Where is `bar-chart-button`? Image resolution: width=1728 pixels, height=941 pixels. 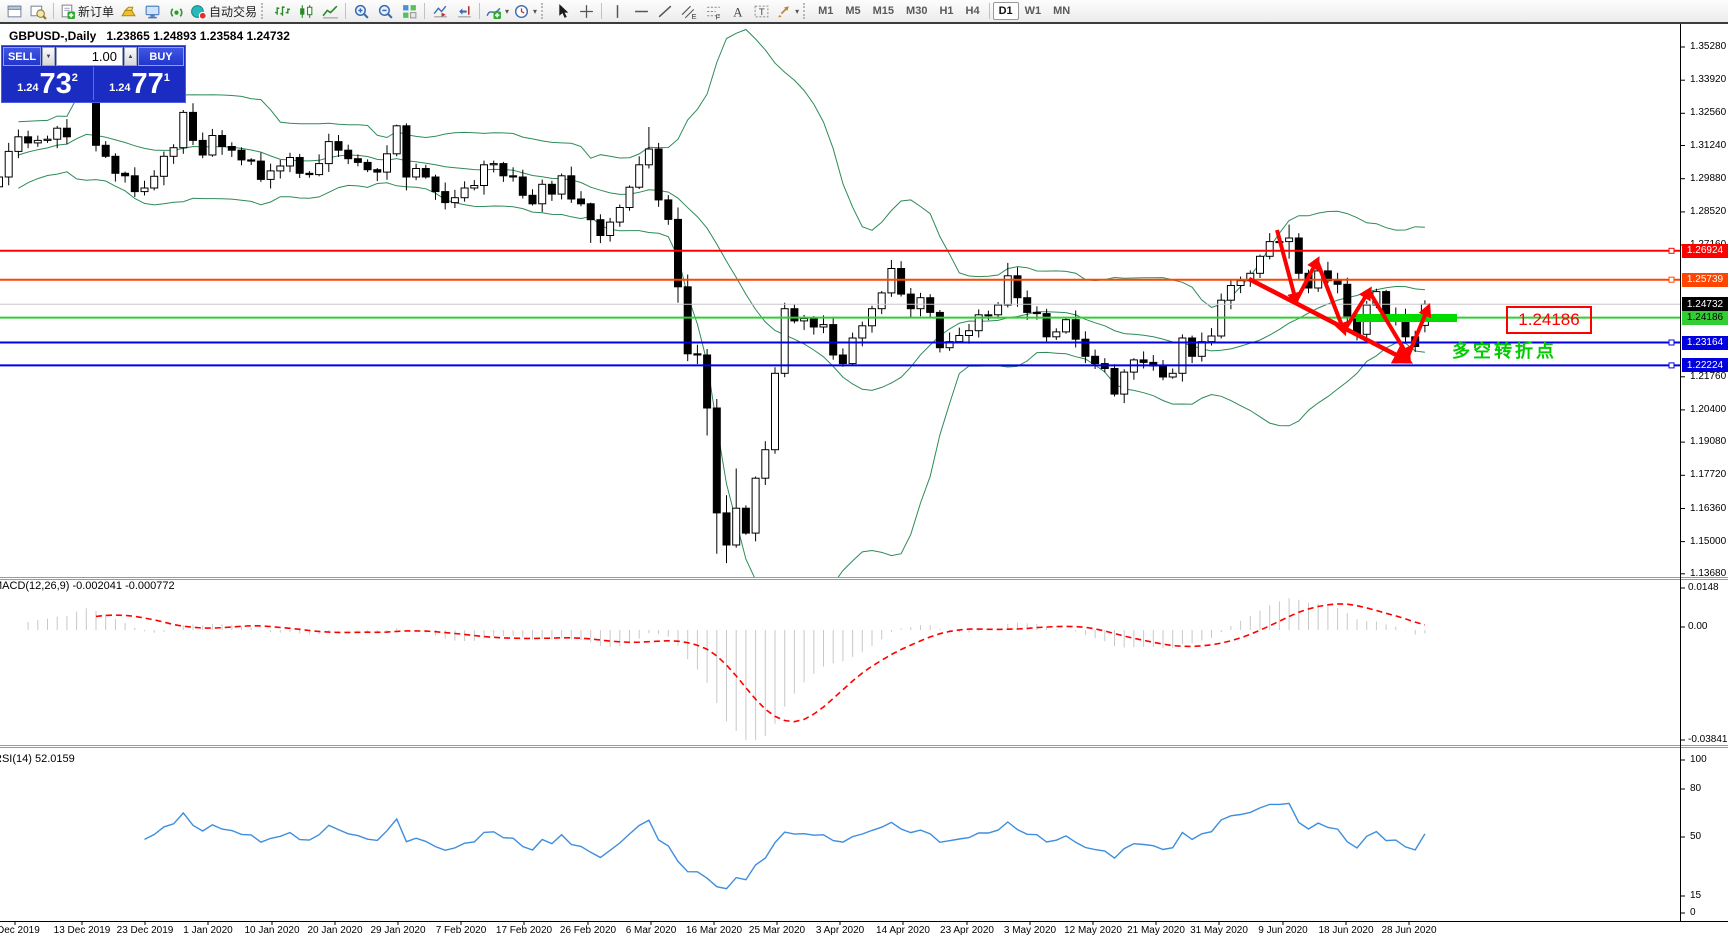
bar-chart-button is located at coordinates (282, 11).